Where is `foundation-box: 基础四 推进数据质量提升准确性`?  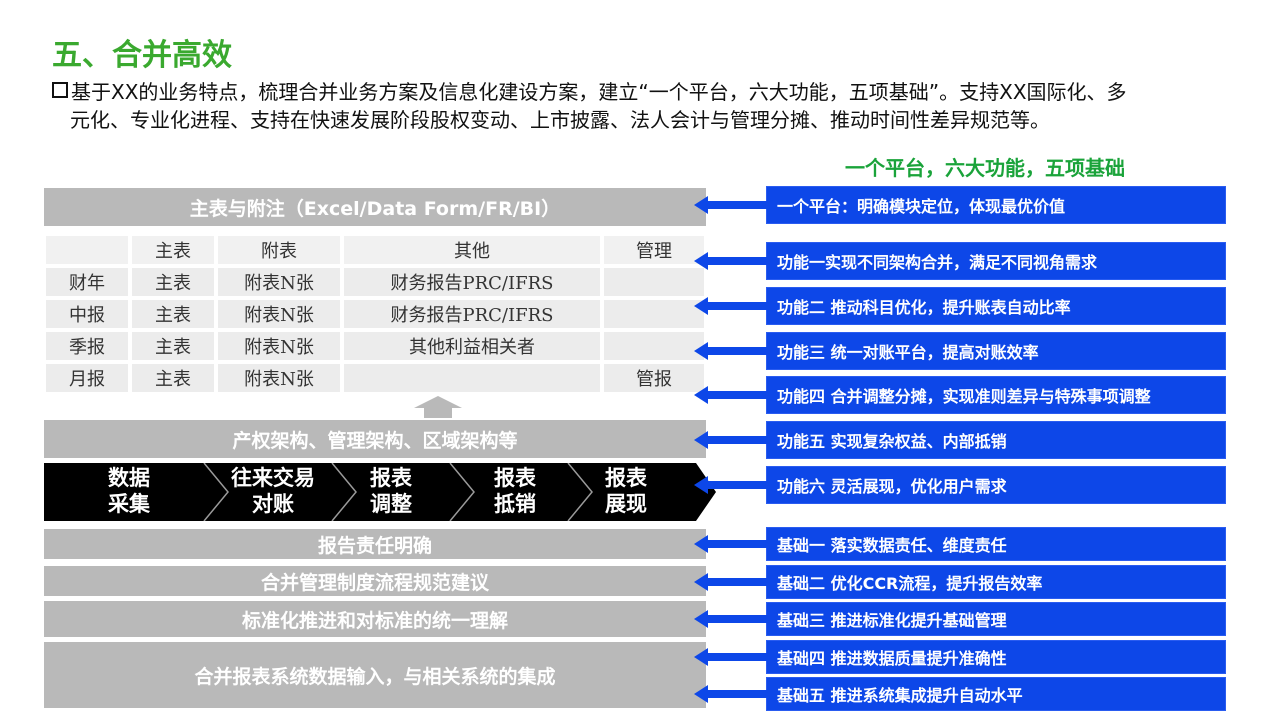
foundation-box: 基础四 推进数据质量提升准确性 is located at coordinates (996, 657).